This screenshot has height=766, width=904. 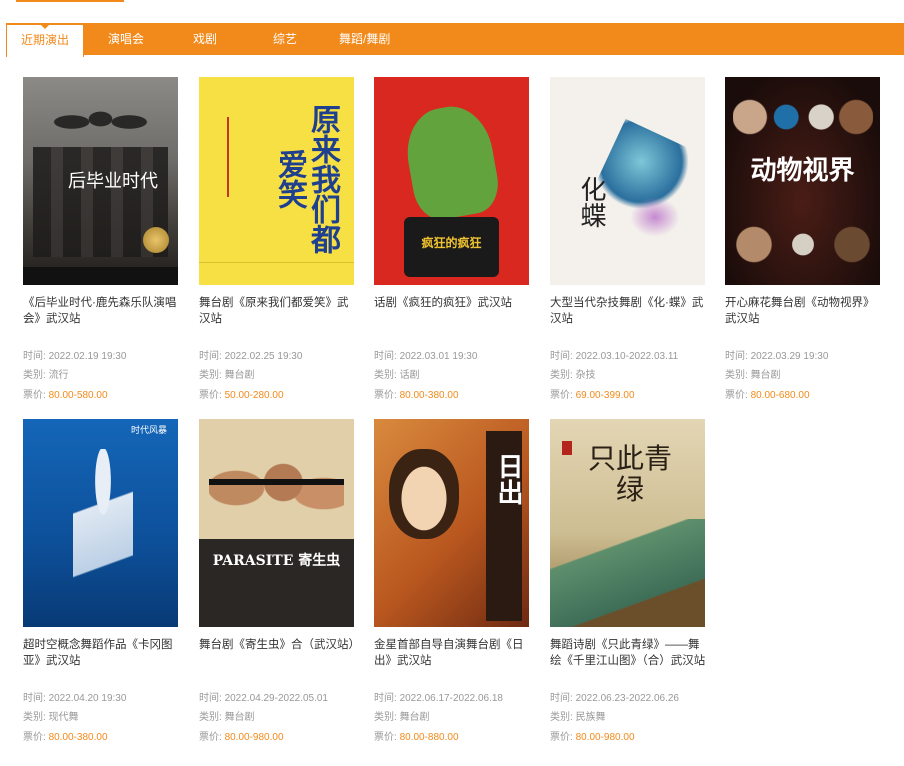 What do you see at coordinates (263, 356) in the screenshot?
I see `time-value: 2022.02.25 19:30` at bounding box center [263, 356].